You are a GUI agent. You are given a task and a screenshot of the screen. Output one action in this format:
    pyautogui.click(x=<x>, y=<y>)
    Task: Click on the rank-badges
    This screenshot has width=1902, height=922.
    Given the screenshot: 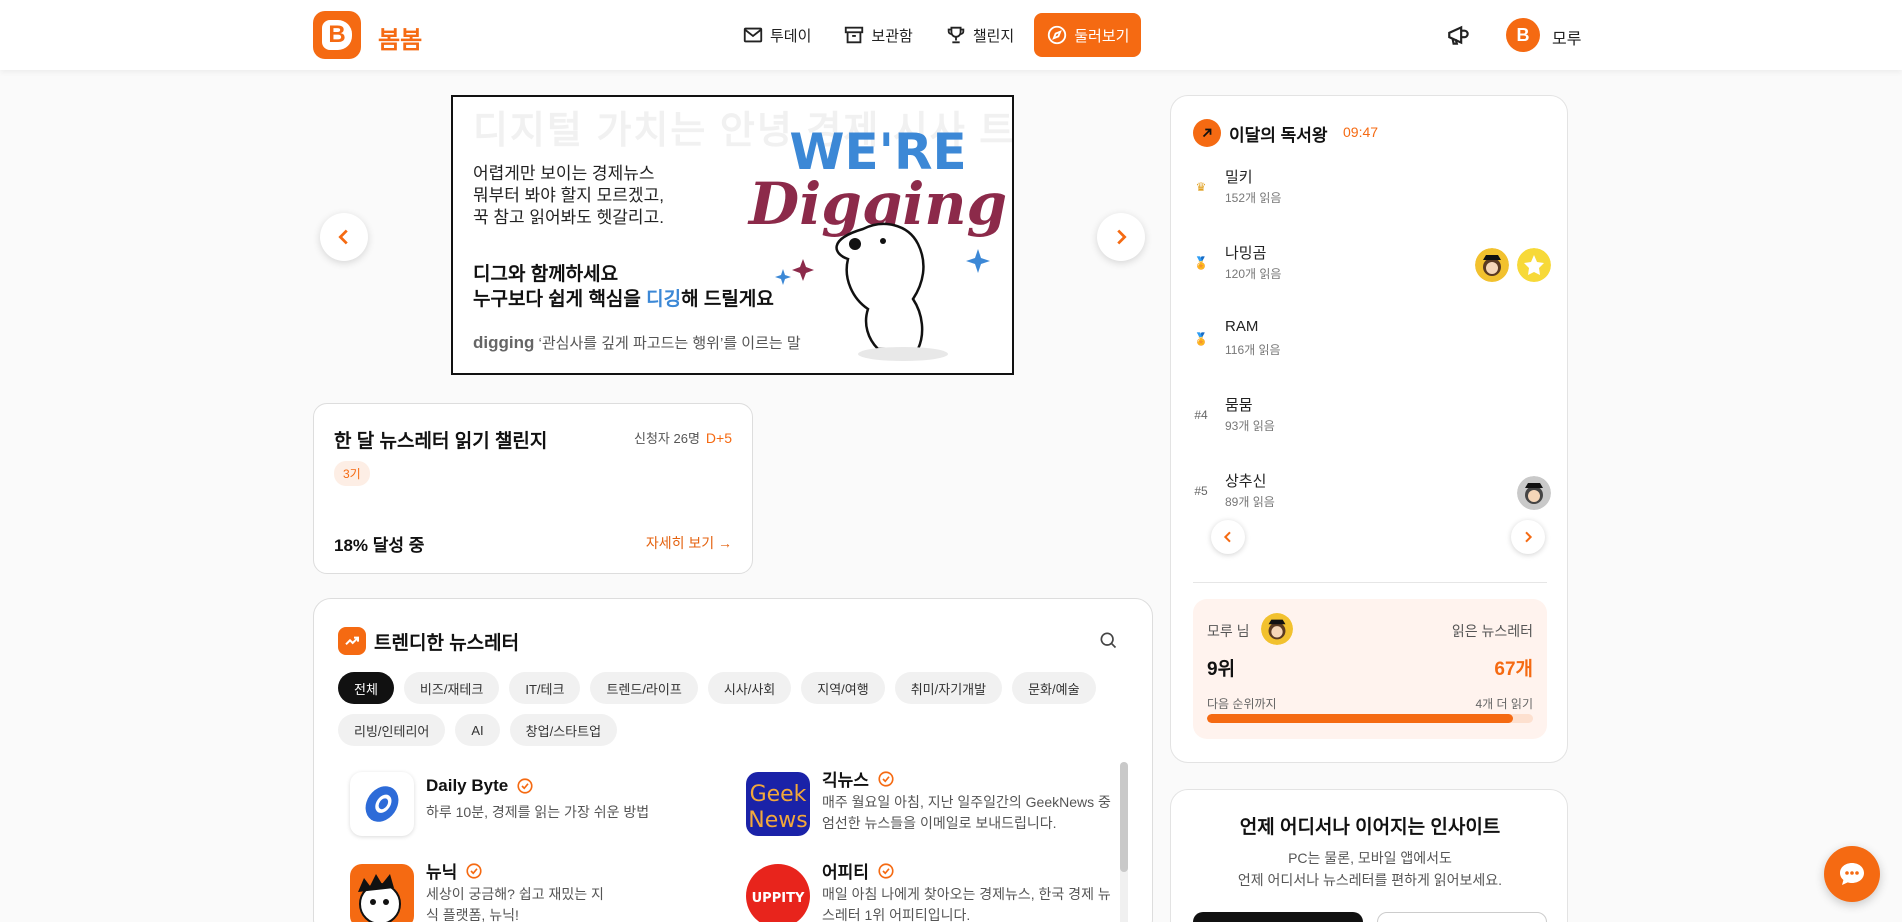 What is the action you would take?
    pyautogui.click(x=1534, y=493)
    